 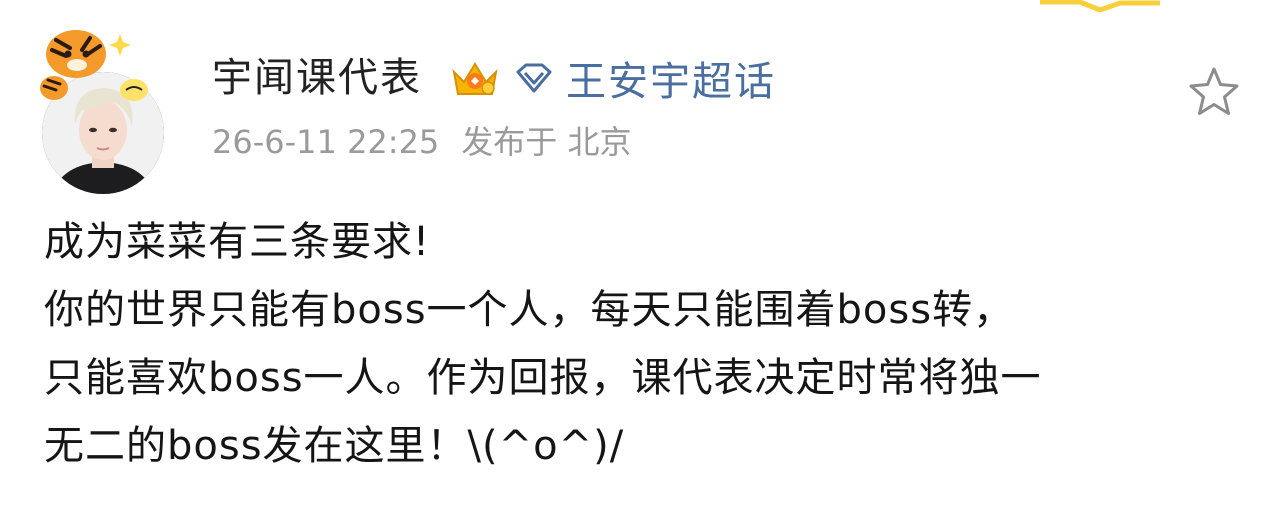 What do you see at coordinates (1100, 6) in the screenshot?
I see `decorative-banner-icon` at bounding box center [1100, 6].